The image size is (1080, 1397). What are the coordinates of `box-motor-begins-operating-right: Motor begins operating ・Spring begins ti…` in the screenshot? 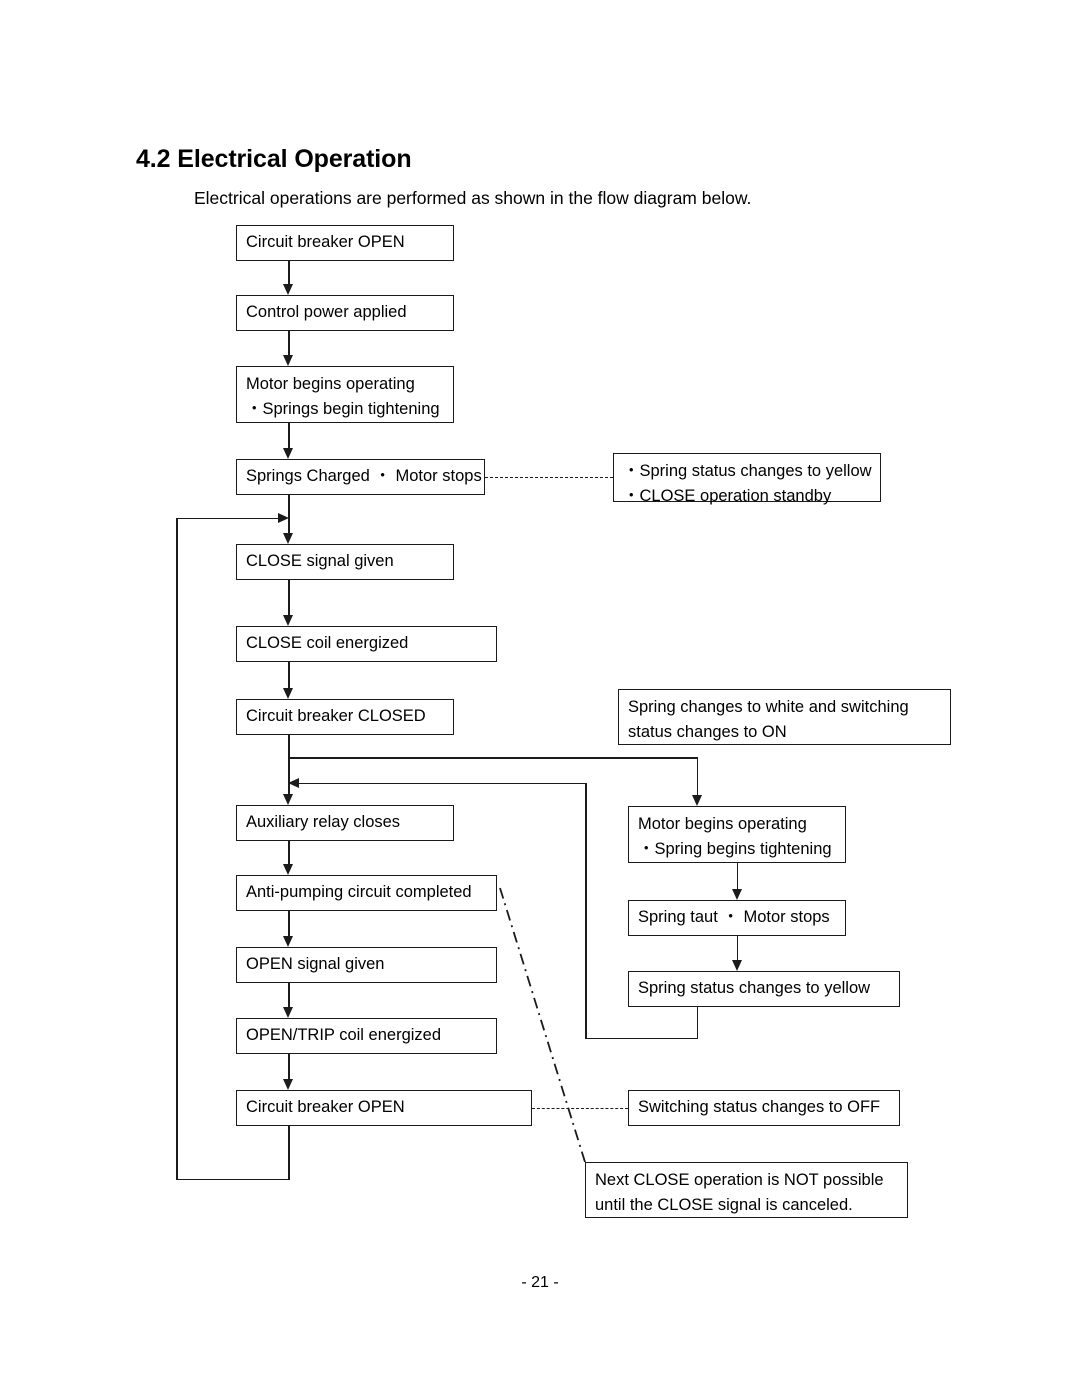 It's located at (737, 834).